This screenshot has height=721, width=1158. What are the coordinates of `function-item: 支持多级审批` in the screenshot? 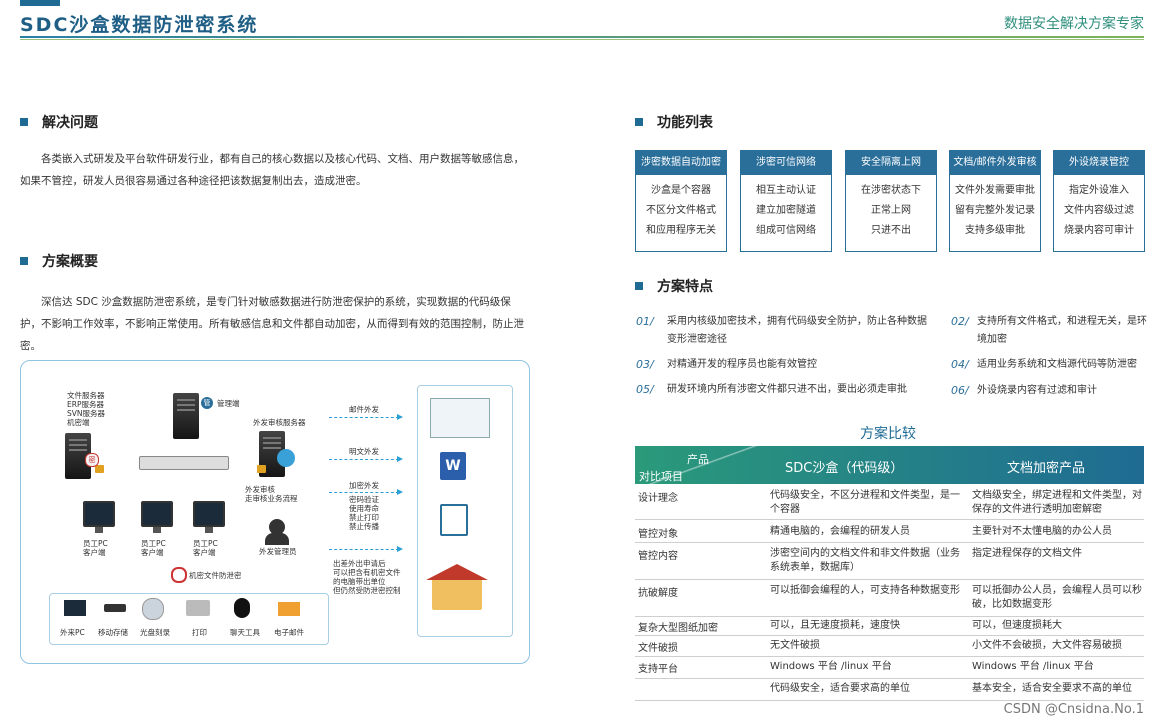 It's located at (995, 230).